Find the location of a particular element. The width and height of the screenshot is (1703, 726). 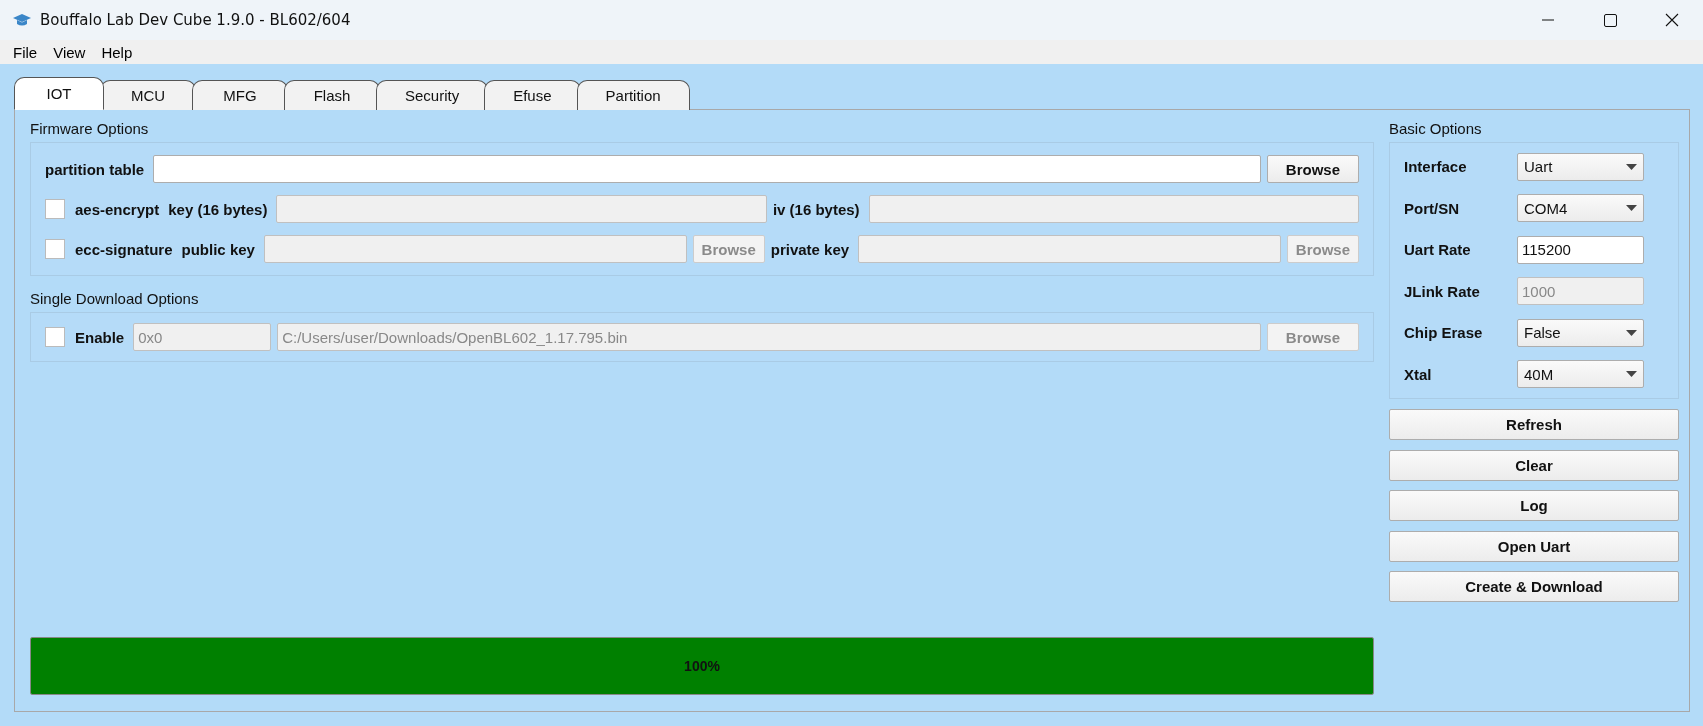

partition-table-field is located at coordinates (707, 169).